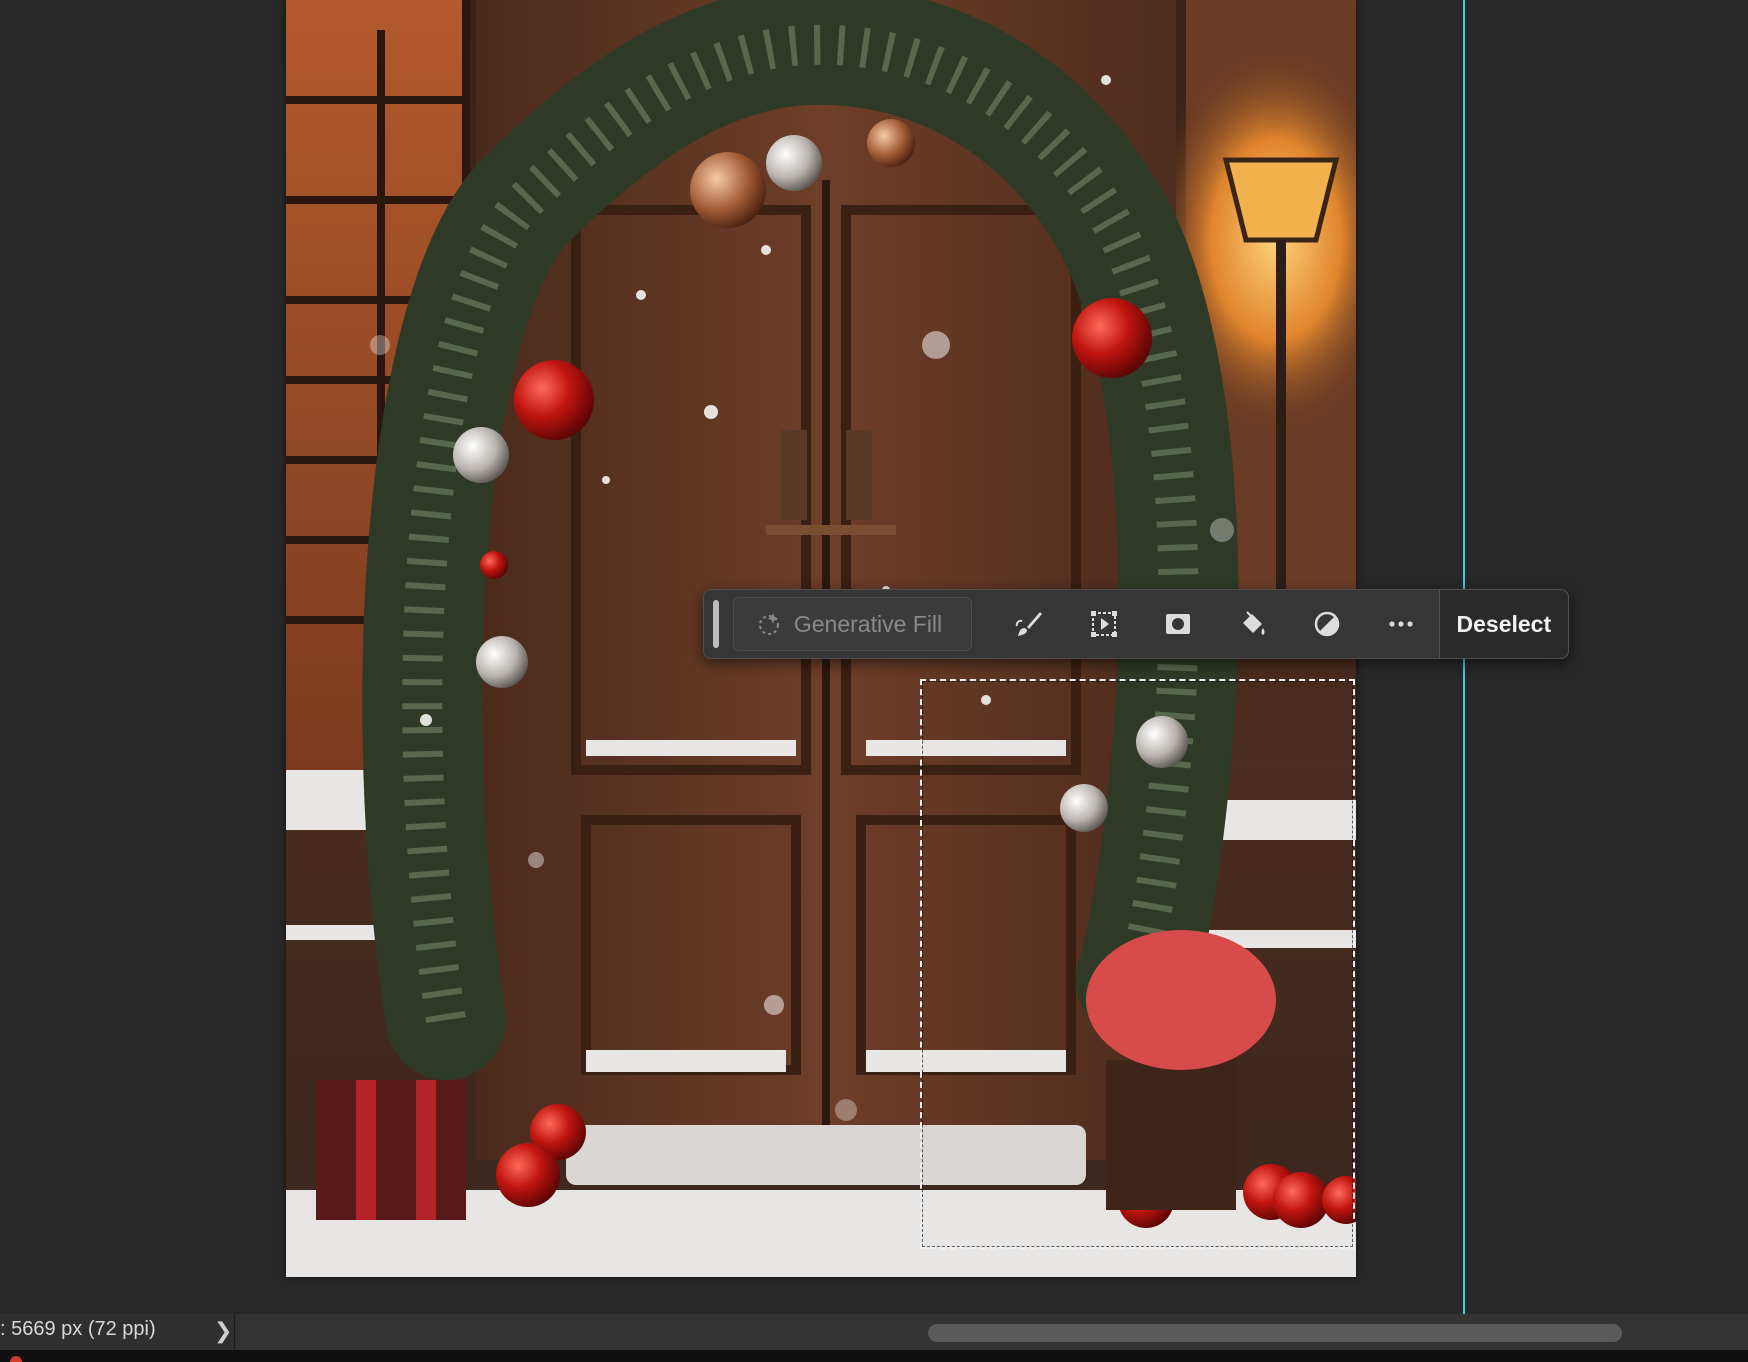 This screenshot has width=1748, height=1362. I want to click on modify-selection-brush-icon, so click(1029, 624).